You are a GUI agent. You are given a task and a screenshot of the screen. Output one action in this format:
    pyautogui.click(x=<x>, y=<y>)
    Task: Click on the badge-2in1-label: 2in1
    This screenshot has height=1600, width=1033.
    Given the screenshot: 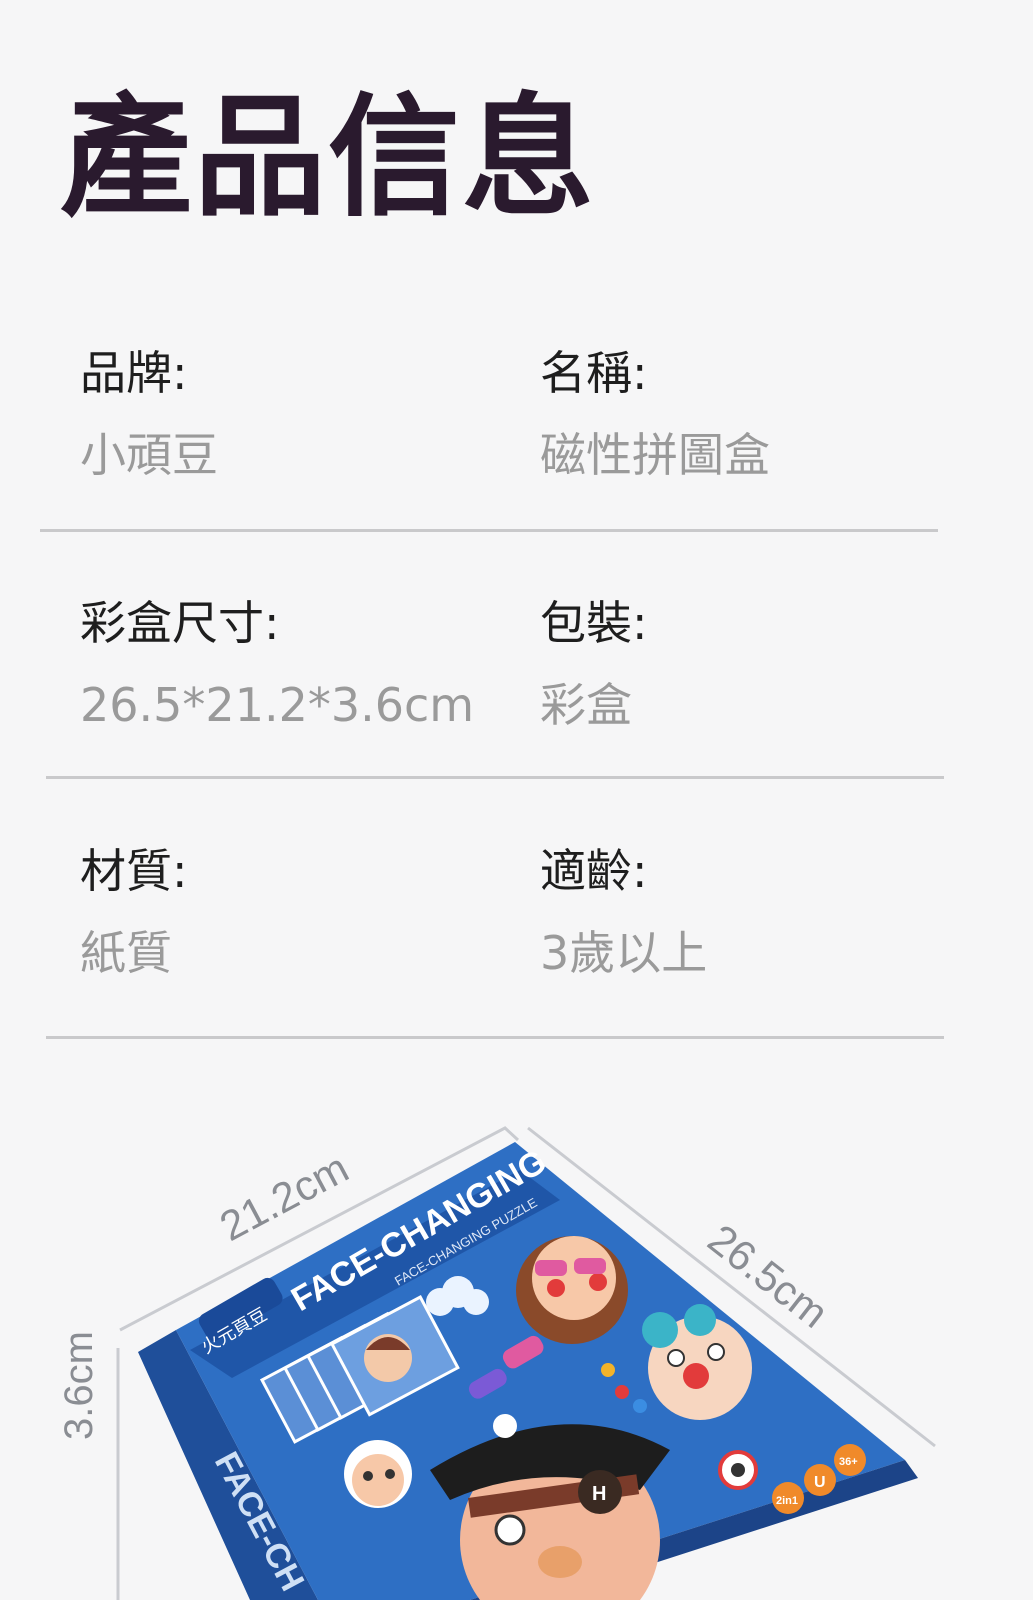 What is the action you would take?
    pyautogui.click(x=787, y=1501)
    